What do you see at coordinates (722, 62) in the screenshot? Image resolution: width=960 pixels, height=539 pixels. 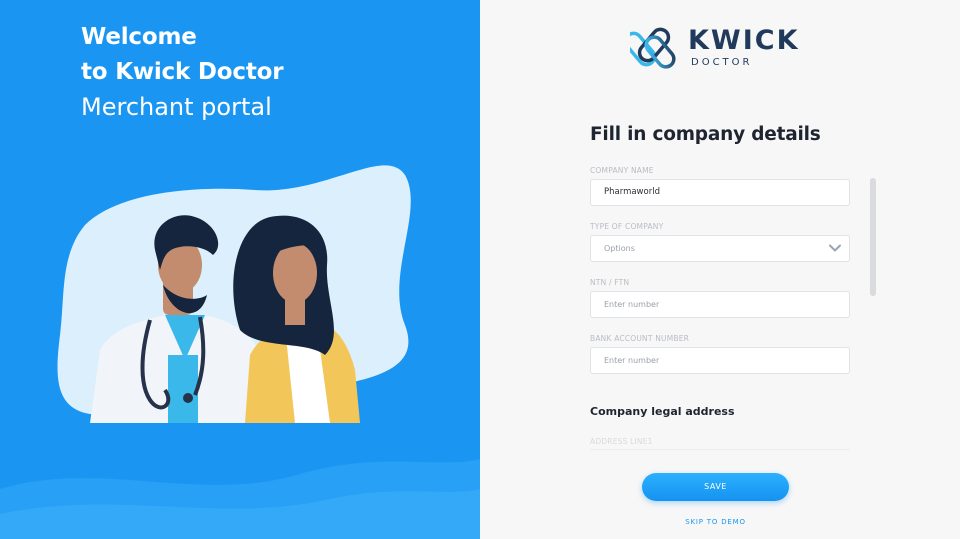 I see `brand-subtitle: DOCTOR` at bounding box center [722, 62].